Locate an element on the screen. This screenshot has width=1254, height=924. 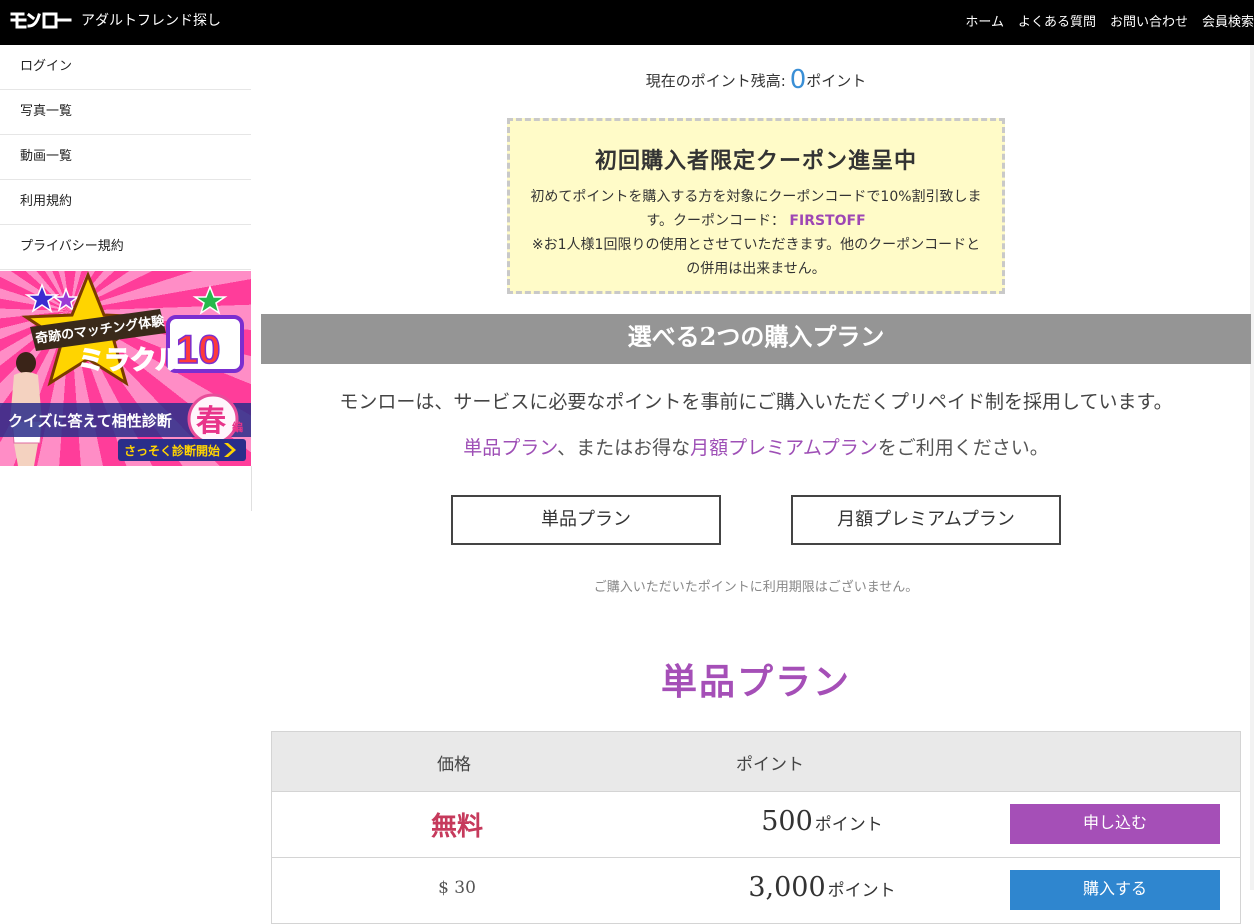
row-price: $ 30 is located at coordinates (457, 888).